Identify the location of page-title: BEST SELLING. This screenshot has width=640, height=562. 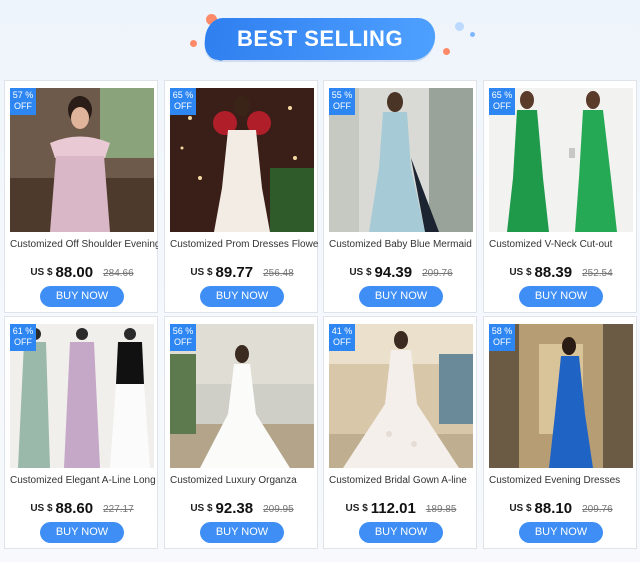
(320, 38).